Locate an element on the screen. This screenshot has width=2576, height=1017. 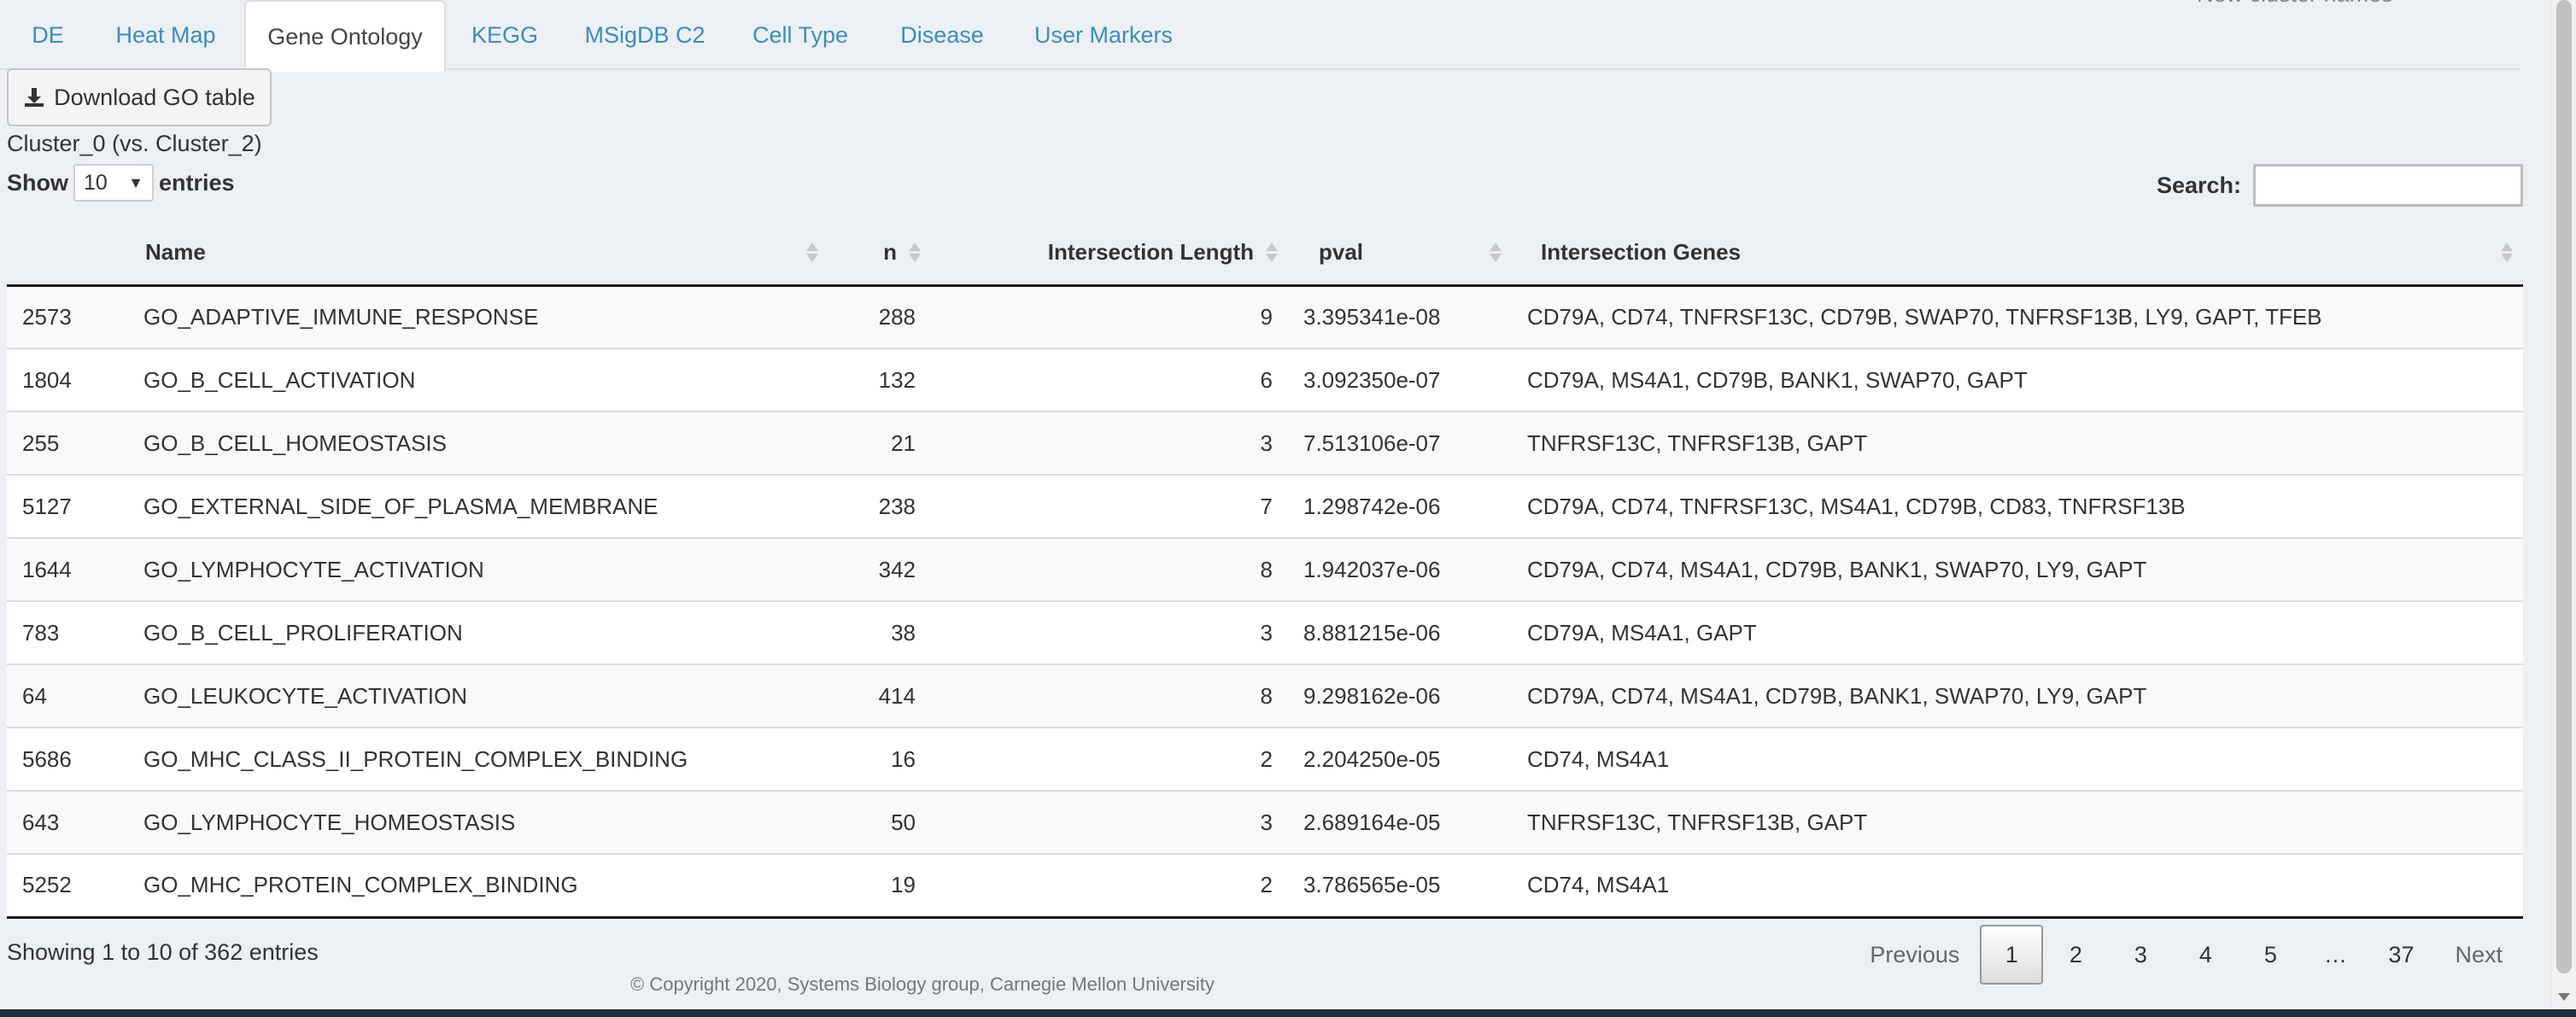
page-button-5: 5 is located at coordinates (2270, 955).